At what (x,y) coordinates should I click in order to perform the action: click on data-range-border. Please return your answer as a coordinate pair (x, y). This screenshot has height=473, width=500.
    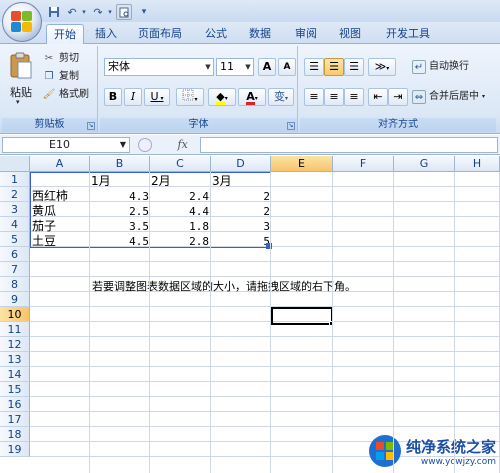
    Looking at the image, I should click on (150, 210).